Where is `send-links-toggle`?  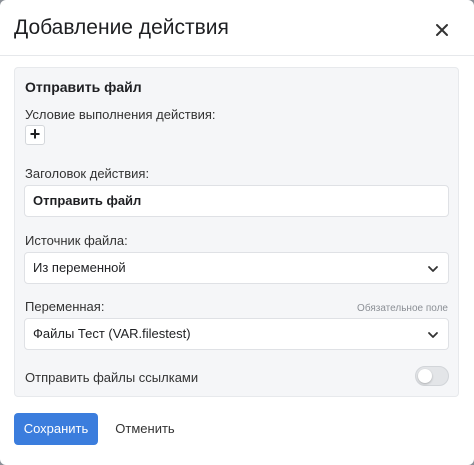
send-links-toggle is located at coordinates (432, 376).